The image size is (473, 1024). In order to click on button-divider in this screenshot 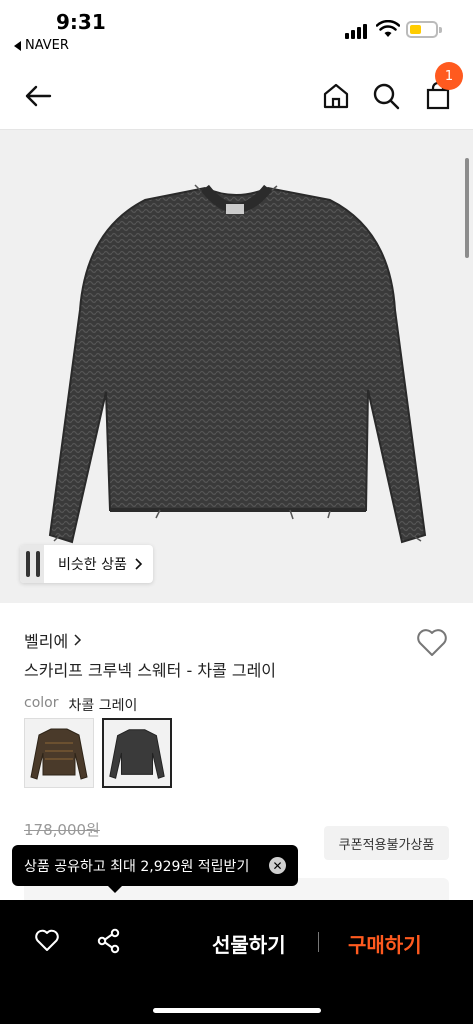, I will do `click(318, 942)`.